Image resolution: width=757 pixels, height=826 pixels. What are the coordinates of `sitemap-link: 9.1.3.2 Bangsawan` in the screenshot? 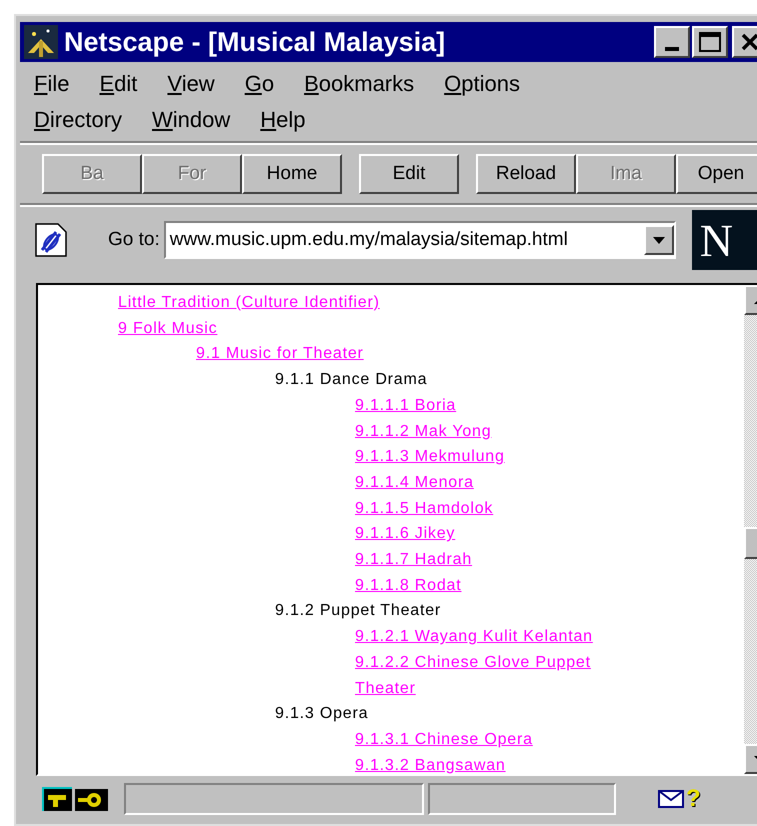 It's located at (430, 763).